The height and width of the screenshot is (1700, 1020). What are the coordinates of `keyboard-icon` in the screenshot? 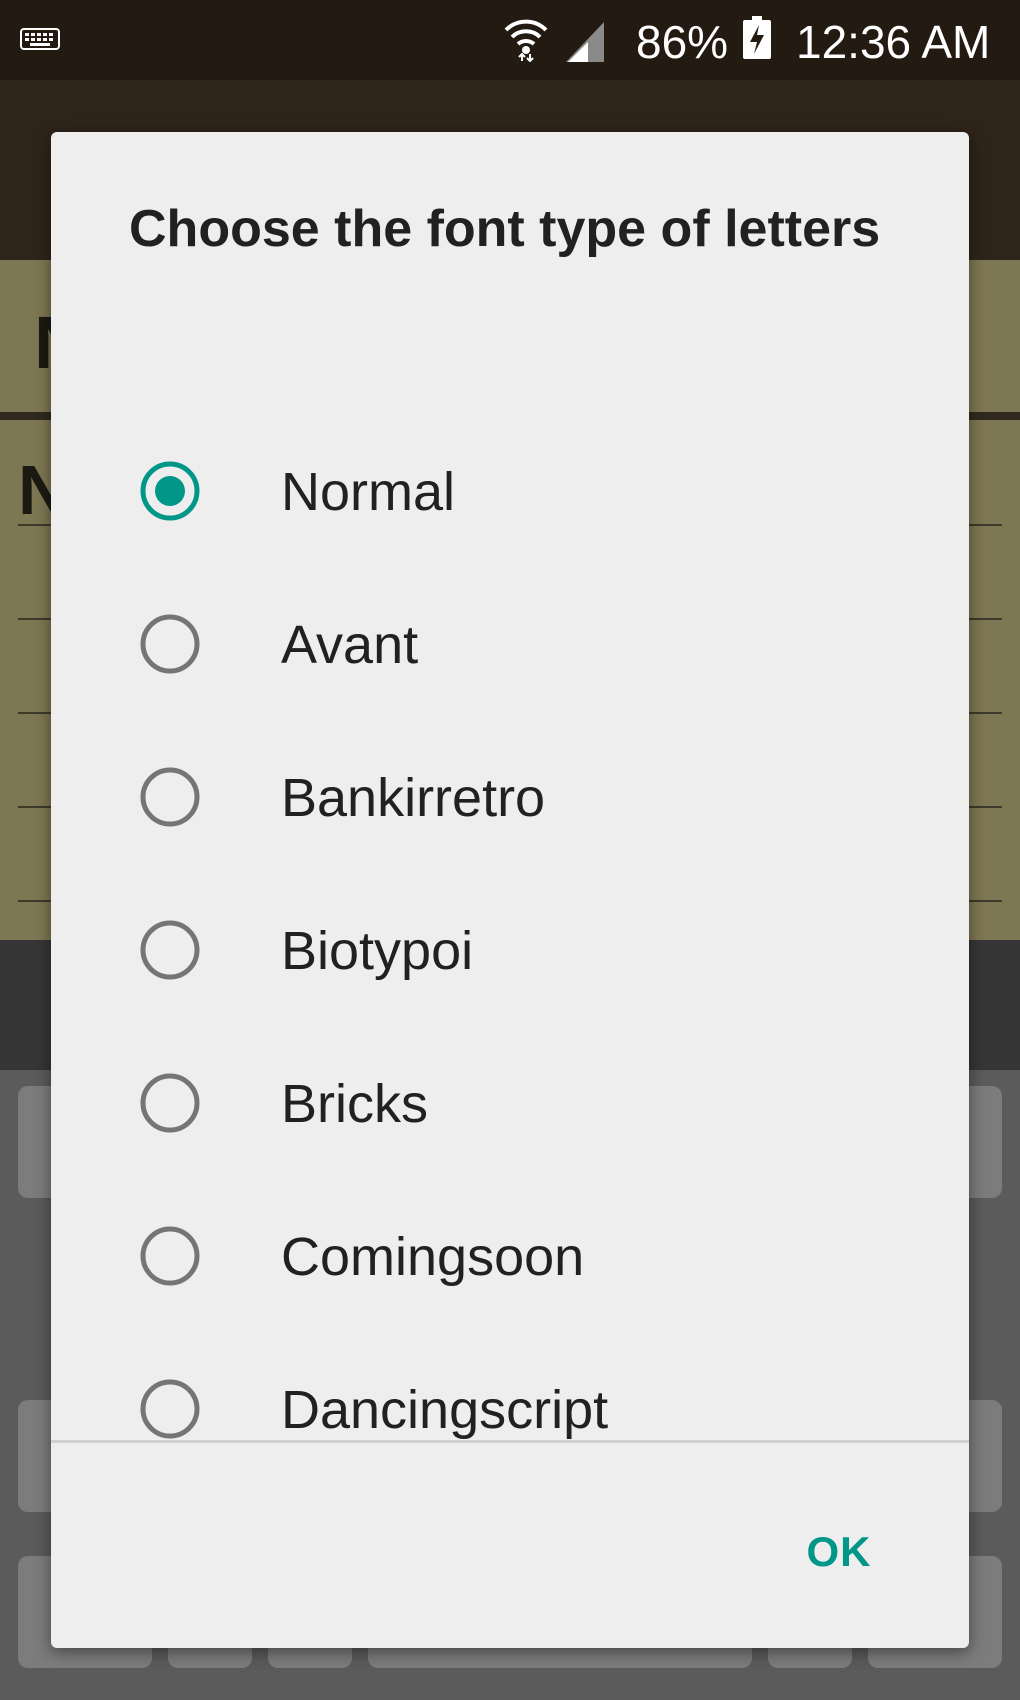 It's located at (40, 39).